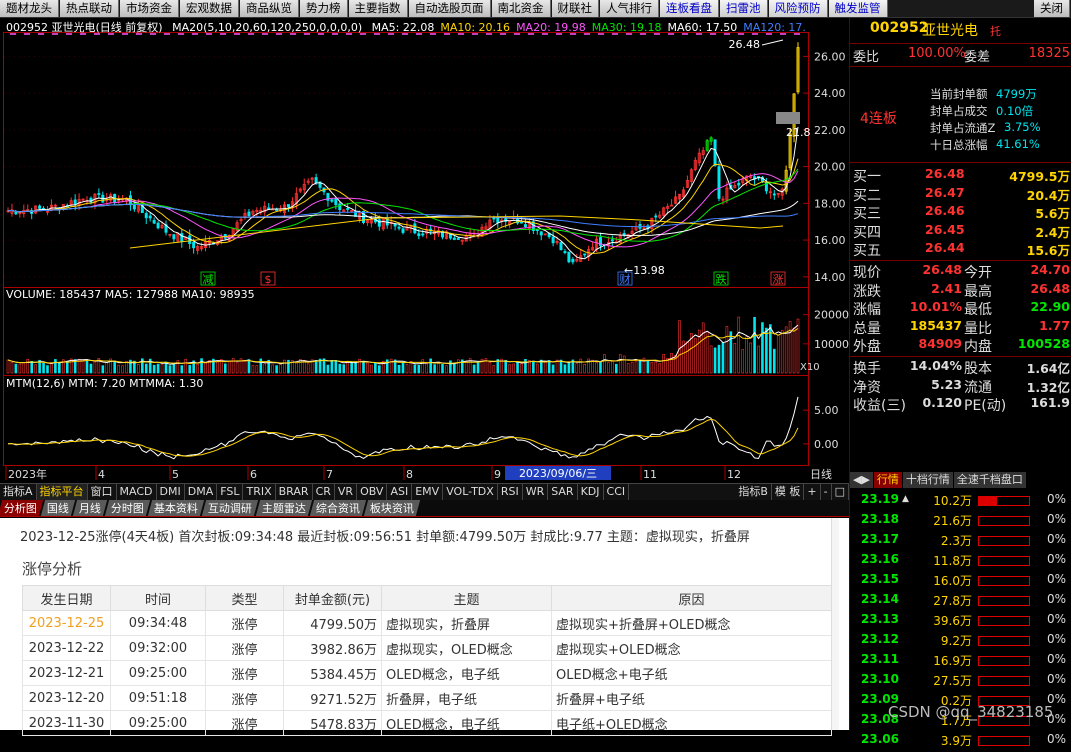  What do you see at coordinates (989, 480) in the screenshot?
I see `tick-tab: 全速千档盘口` at bounding box center [989, 480].